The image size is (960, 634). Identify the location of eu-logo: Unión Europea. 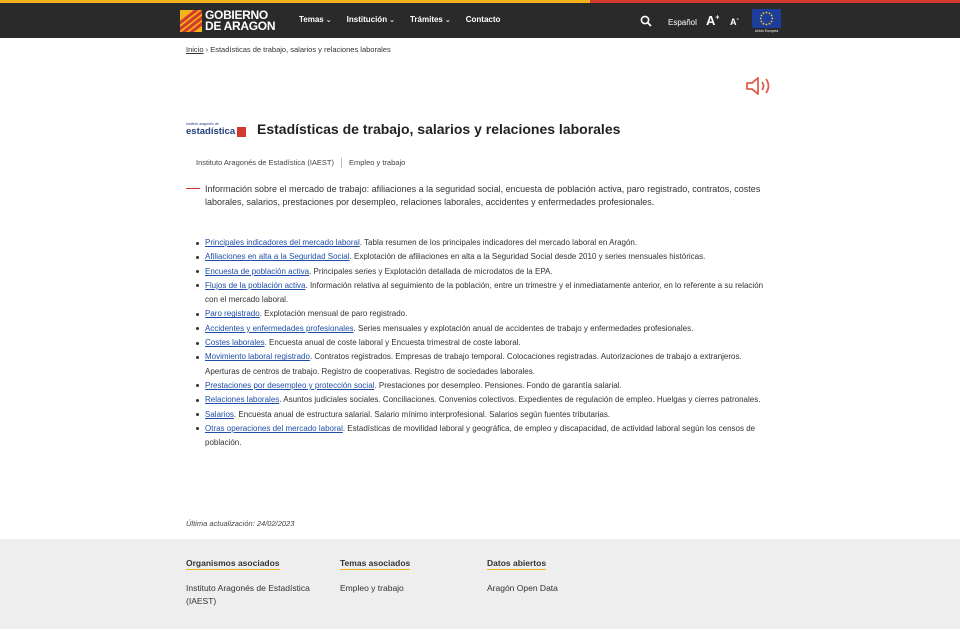
(766, 21).